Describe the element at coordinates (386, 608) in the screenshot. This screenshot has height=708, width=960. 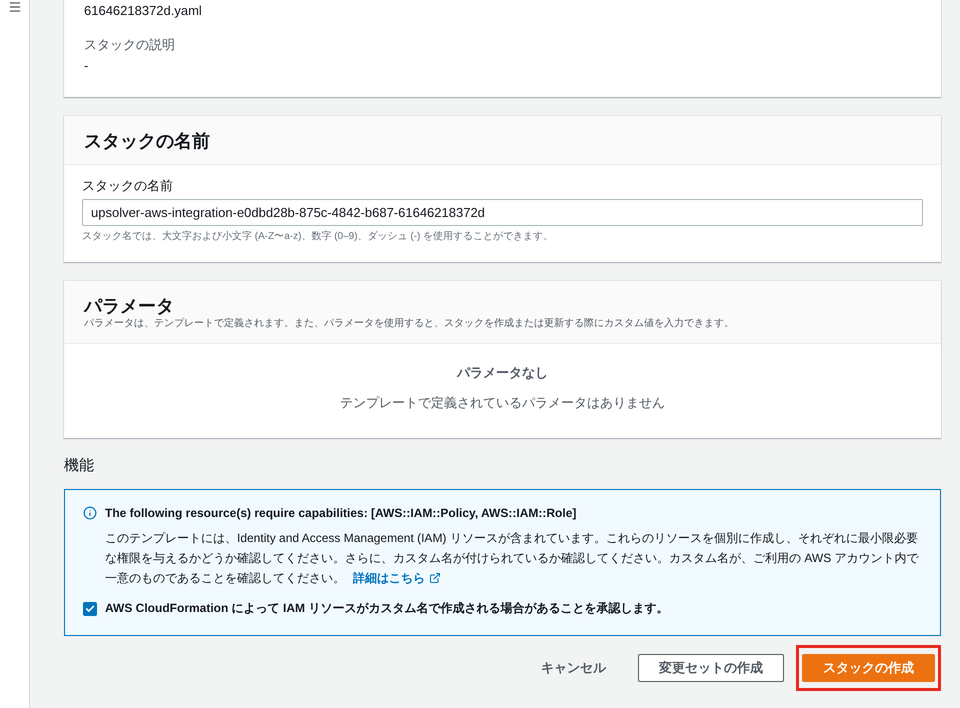
I see `checkbox-label: AWS CloudFormation によって IAM リソースがカスタム名で作成される場合があることを承認します。` at that location.